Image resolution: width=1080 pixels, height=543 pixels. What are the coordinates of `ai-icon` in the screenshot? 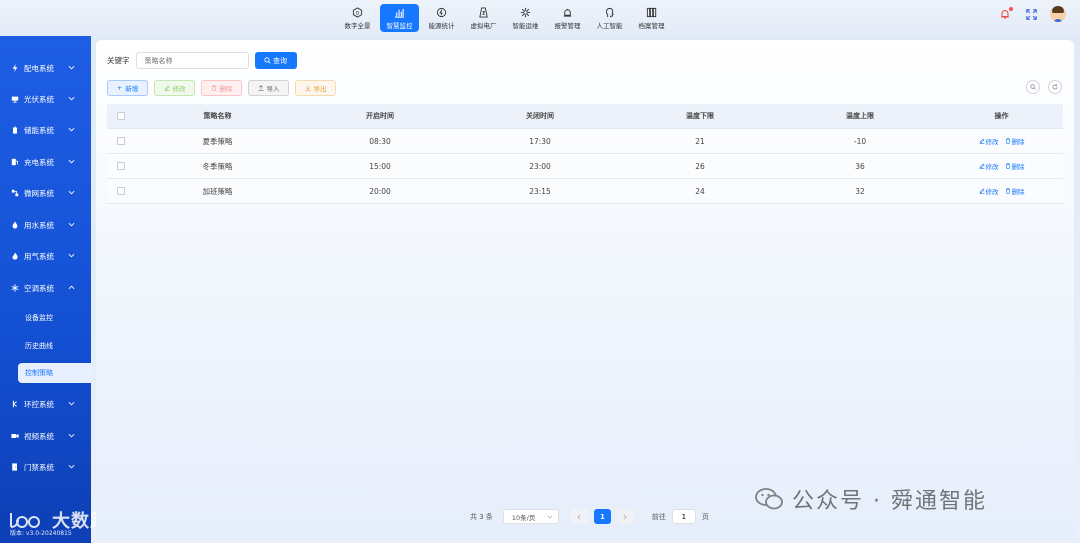 It's located at (610, 12).